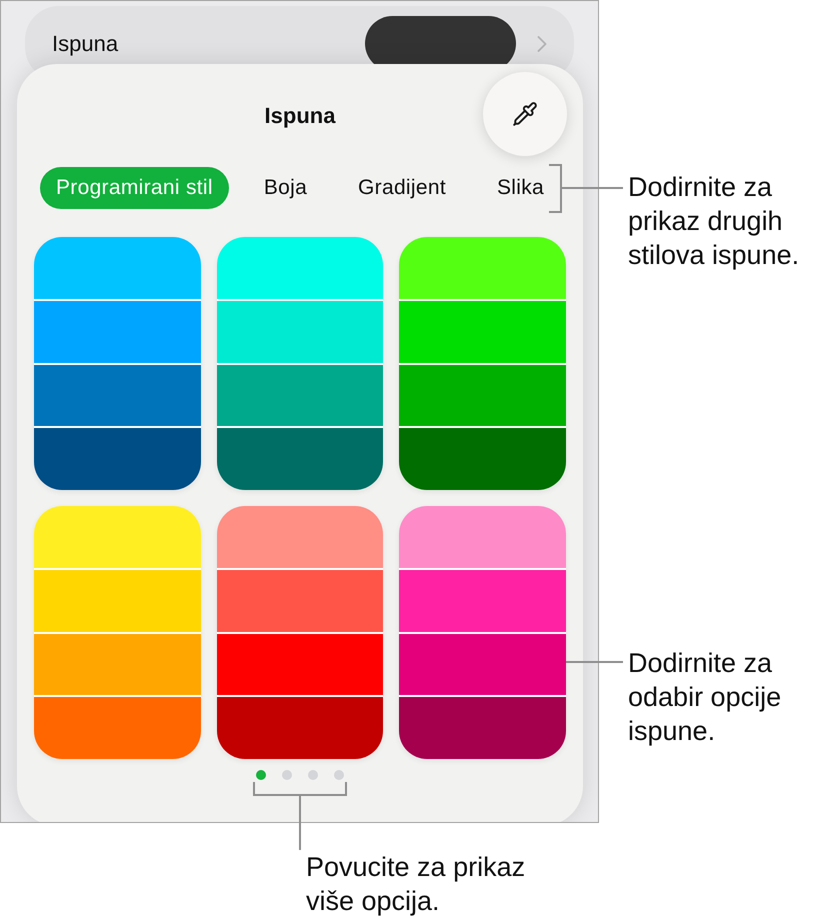 The height and width of the screenshot is (918, 835). Describe the element at coordinates (286, 188) in the screenshot. I see `fill-style-tab: Boja` at that location.